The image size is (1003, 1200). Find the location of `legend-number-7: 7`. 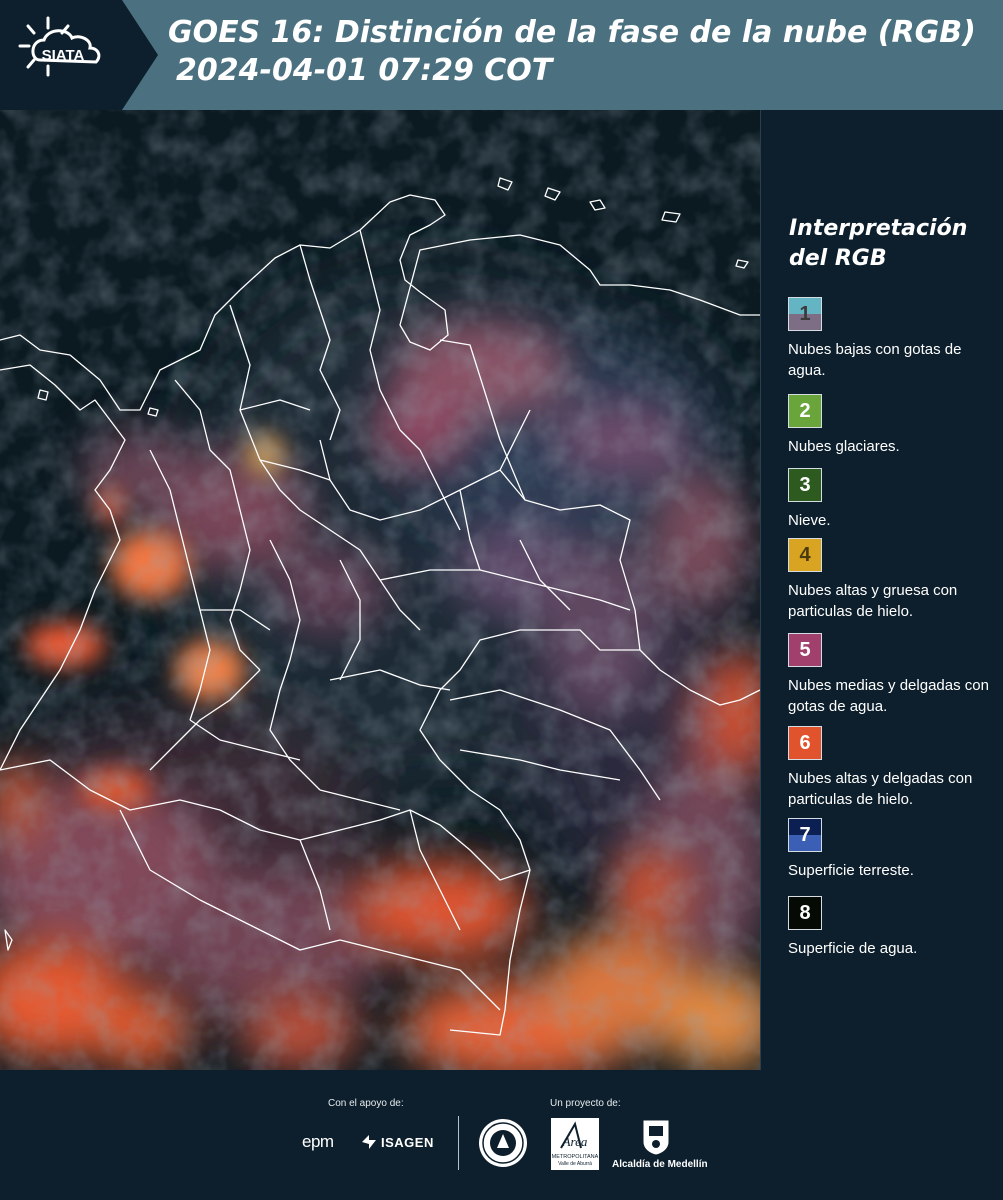

legend-number-7: 7 is located at coordinates (805, 835).